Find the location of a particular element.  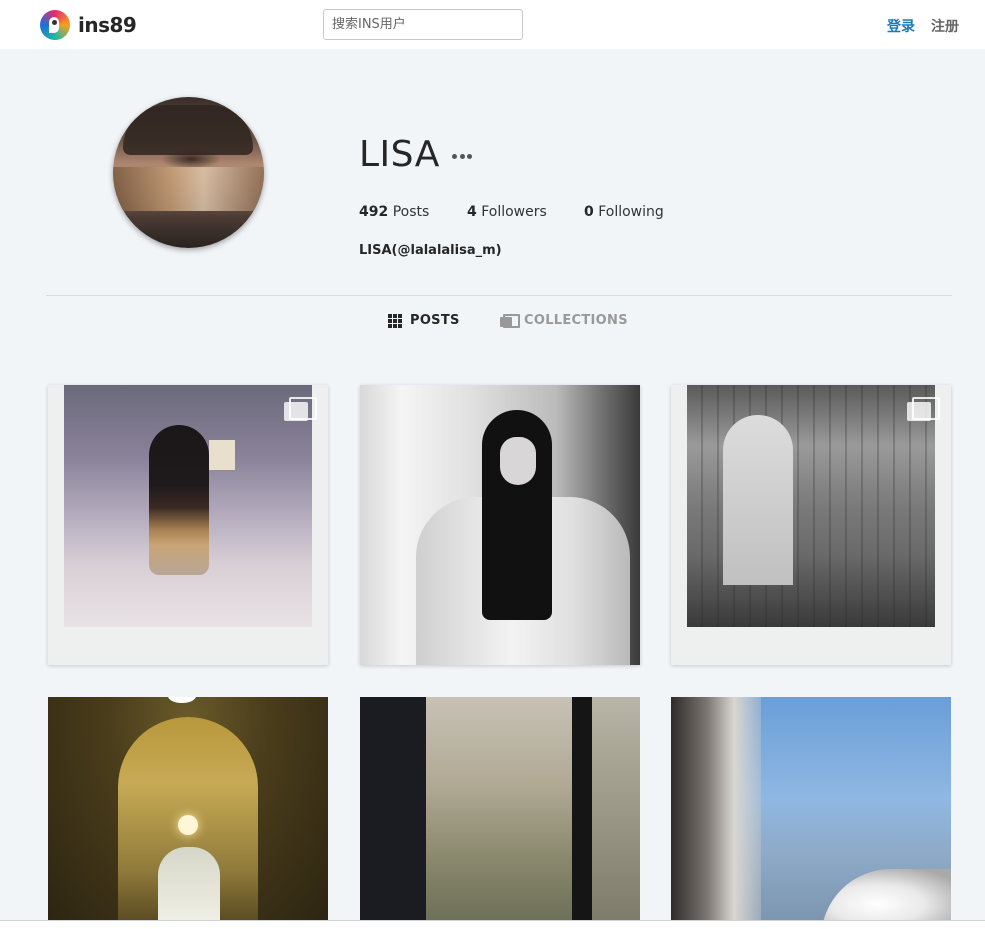

posts-count-stat: 492 Posts is located at coordinates (394, 212).